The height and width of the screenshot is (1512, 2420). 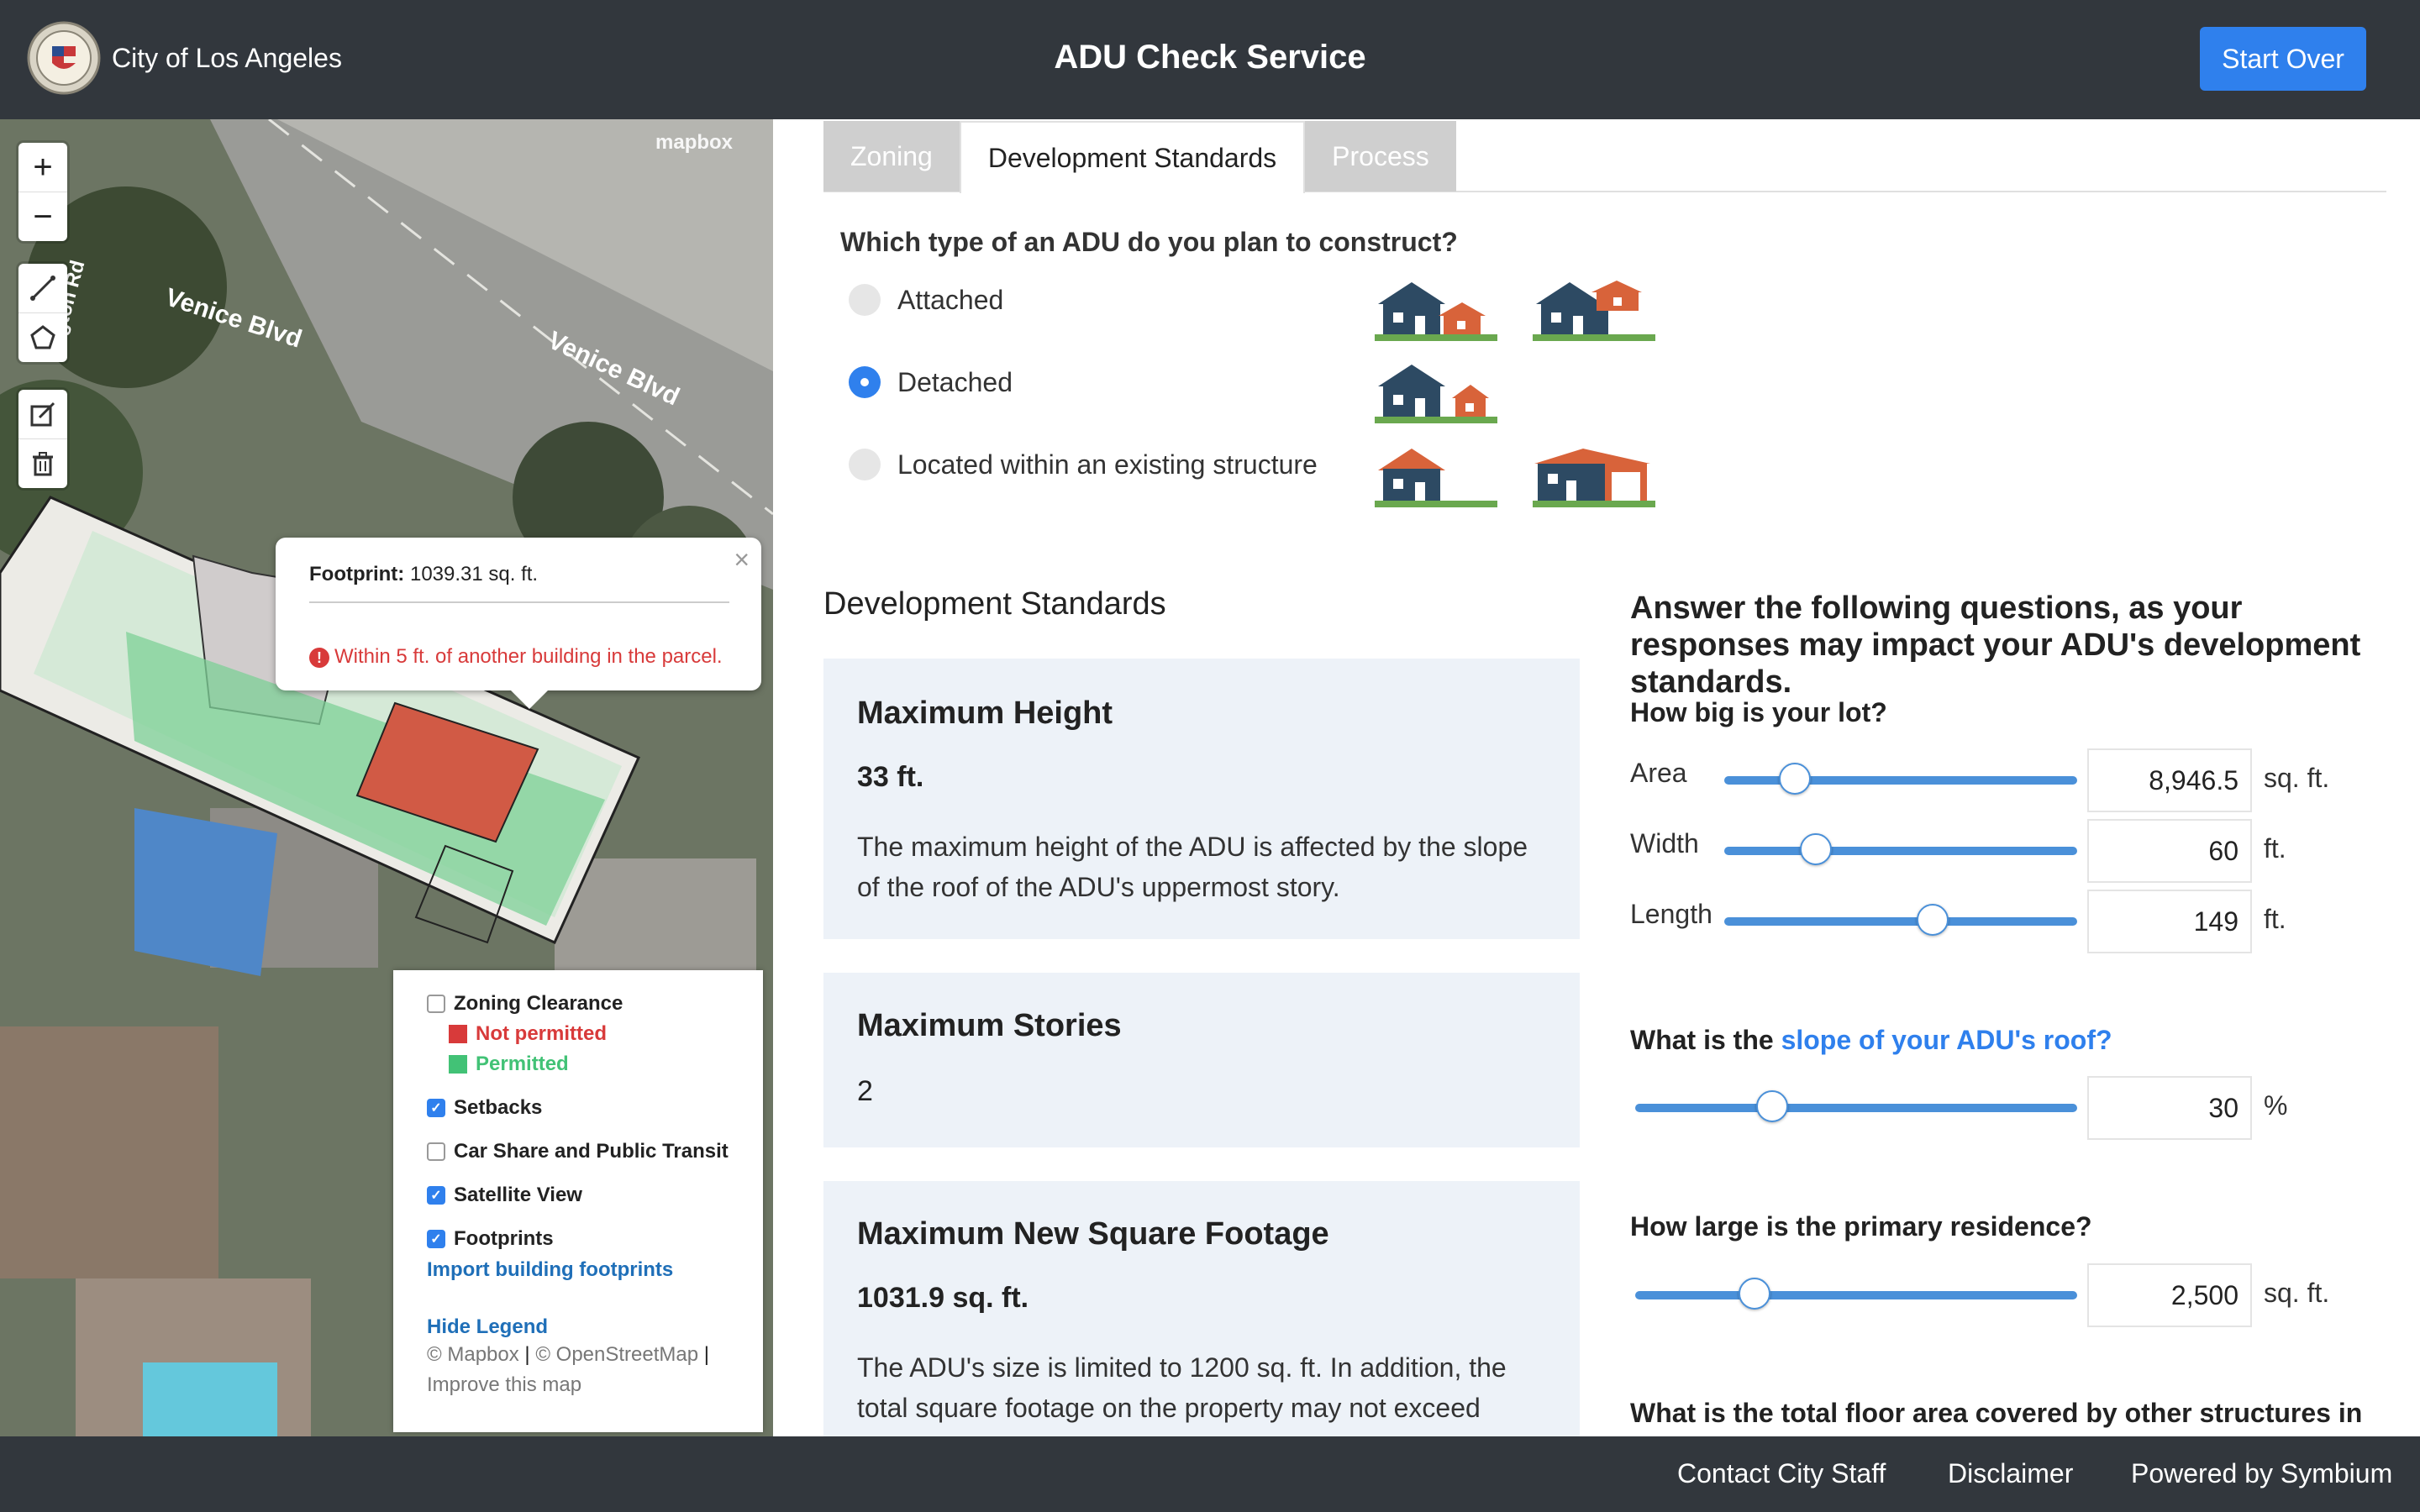 I want to click on area-slider, so click(x=1901, y=779).